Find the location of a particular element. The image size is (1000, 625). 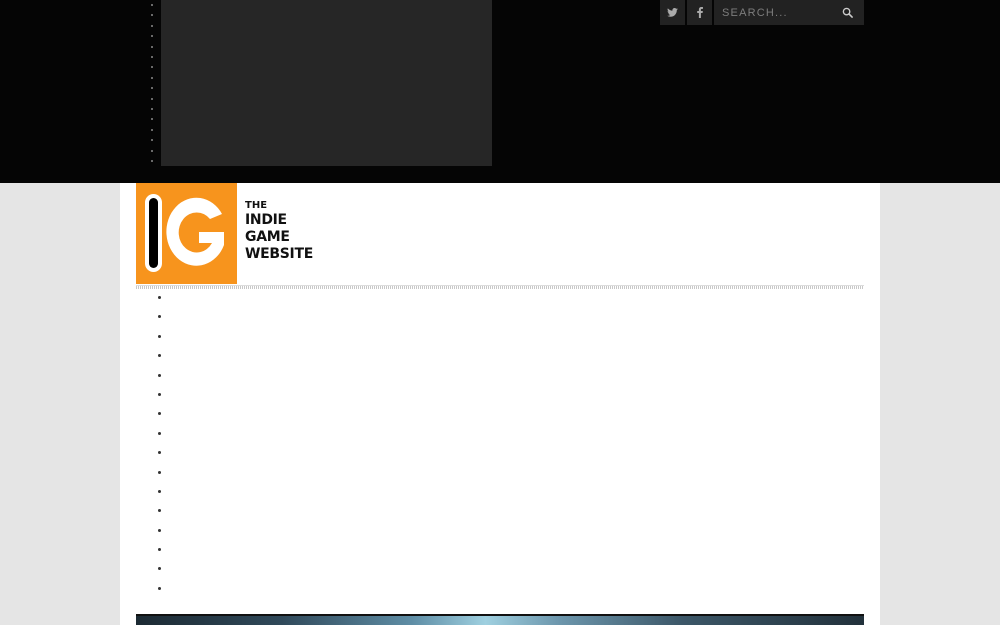

twitter-icon is located at coordinates (672, 12).